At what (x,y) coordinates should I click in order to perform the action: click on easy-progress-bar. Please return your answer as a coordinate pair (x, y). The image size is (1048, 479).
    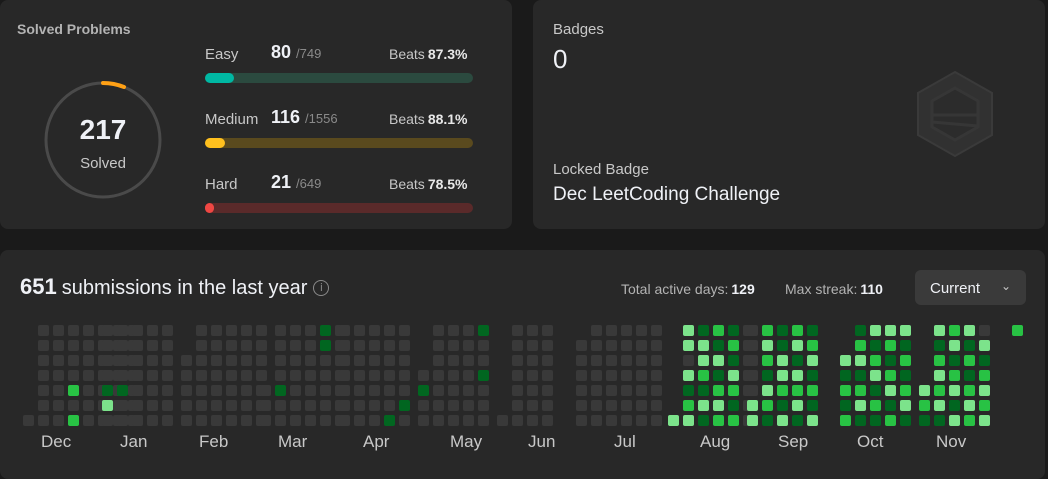
    Looking at the image, I should click on (339, 78).